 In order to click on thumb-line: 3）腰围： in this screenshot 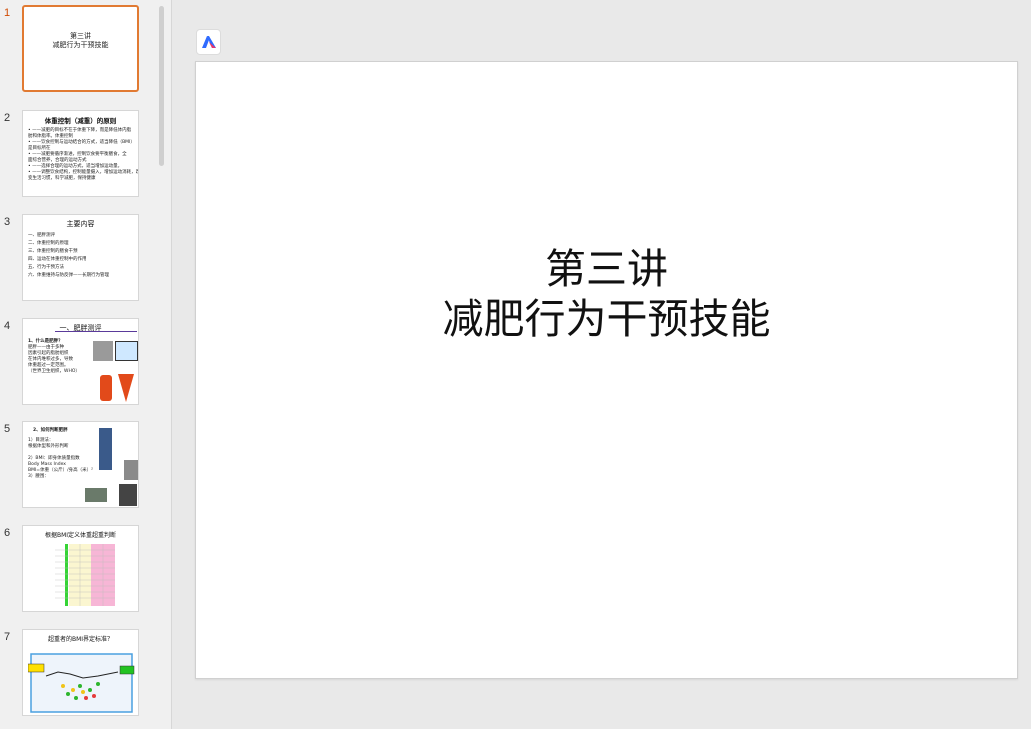, I will do `click(38, 476)`.